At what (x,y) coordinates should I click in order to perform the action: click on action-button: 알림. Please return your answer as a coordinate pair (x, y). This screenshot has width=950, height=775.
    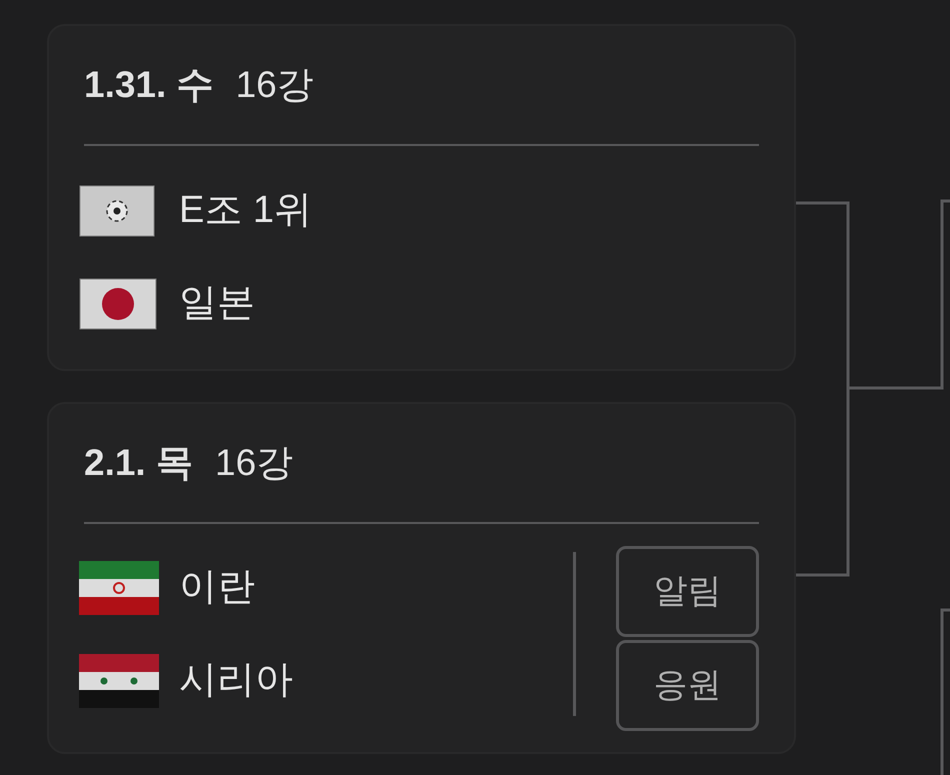
    Looking at the image, I should click on (687, 591).